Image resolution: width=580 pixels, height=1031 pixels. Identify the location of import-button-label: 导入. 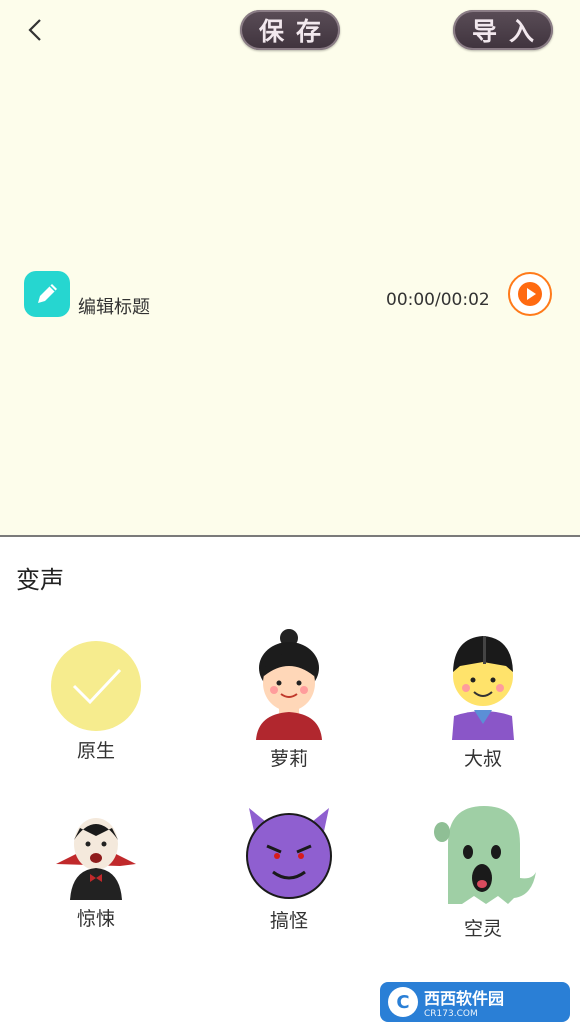
(508, 31).